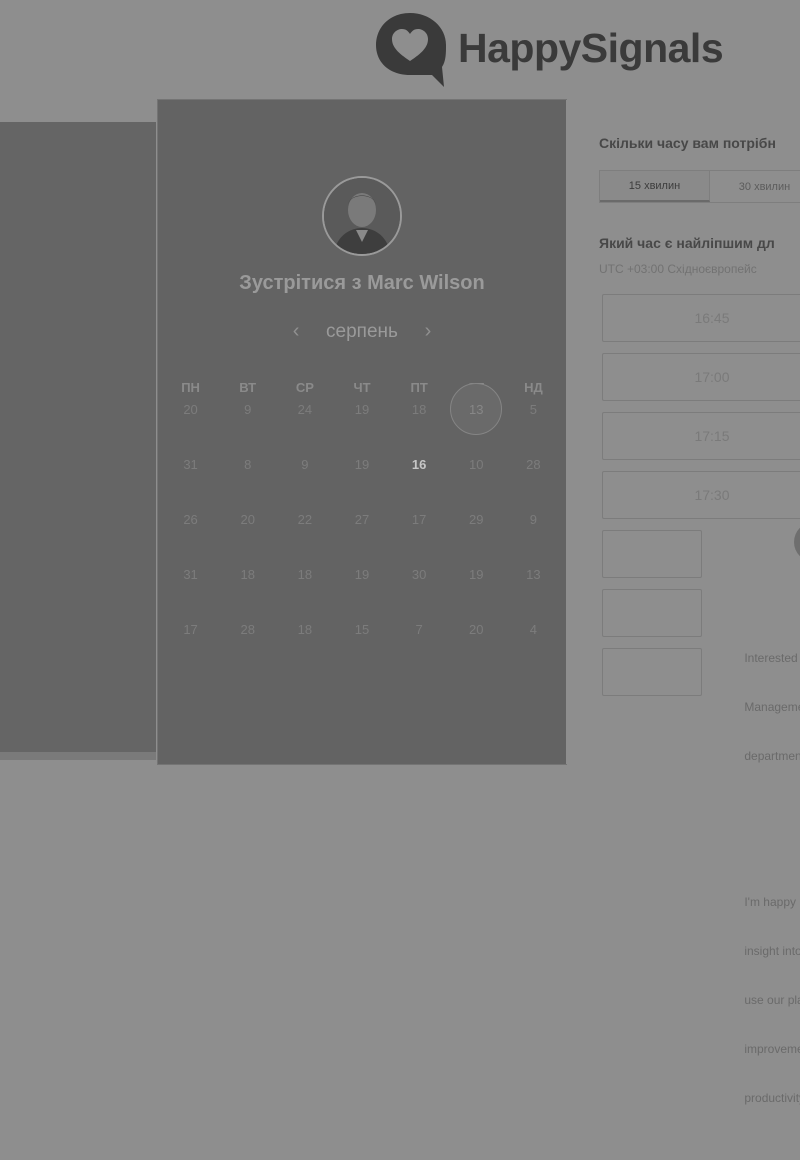 The image size is (800, 1160). I want to click on calendar-day: 13, so click(533, 588).